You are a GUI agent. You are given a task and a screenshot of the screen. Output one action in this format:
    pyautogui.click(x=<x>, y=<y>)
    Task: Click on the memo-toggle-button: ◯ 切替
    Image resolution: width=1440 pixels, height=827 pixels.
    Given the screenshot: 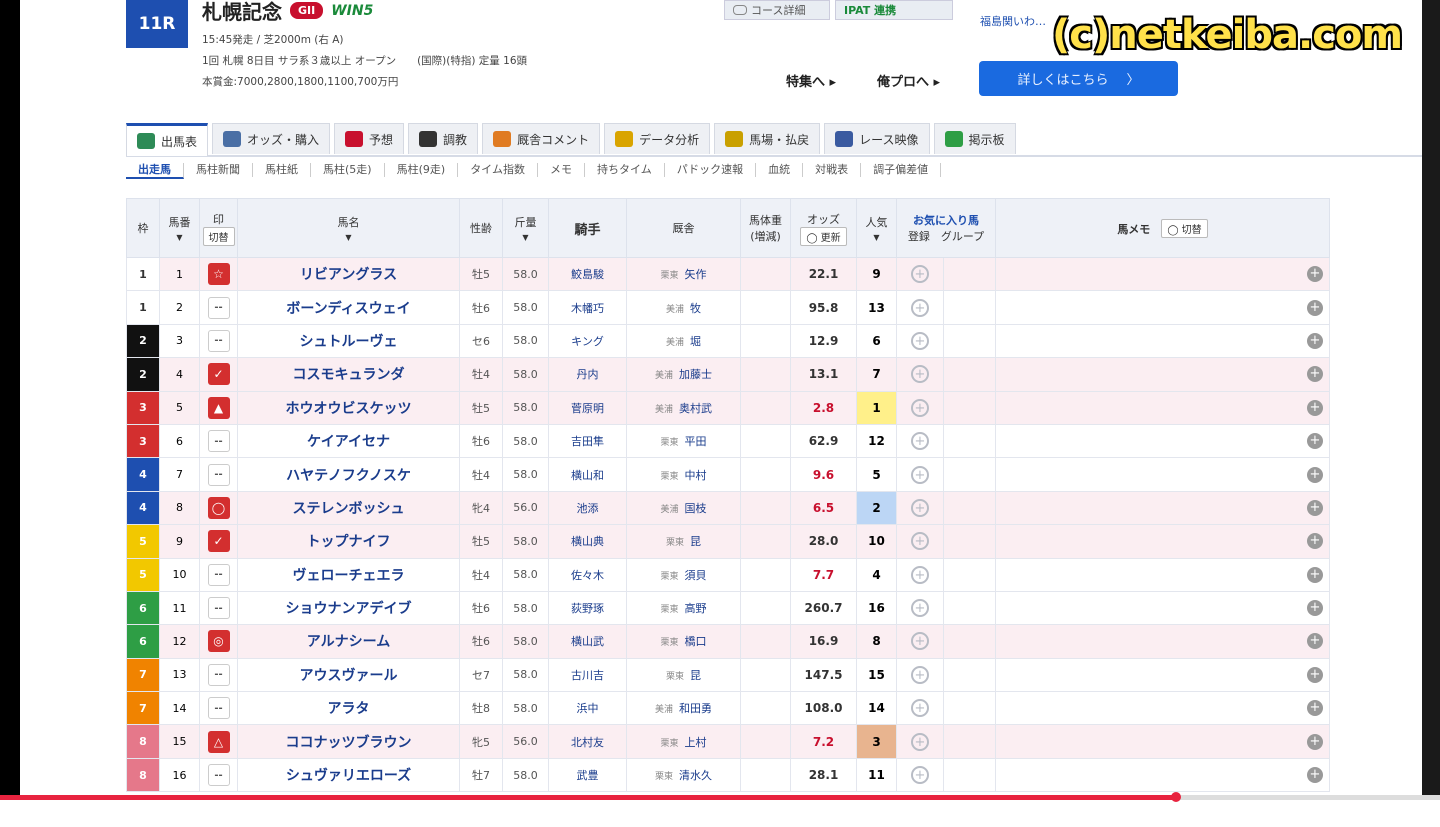 What is the action you would take?
    pyautogui.click(x=1184, y=228)
    